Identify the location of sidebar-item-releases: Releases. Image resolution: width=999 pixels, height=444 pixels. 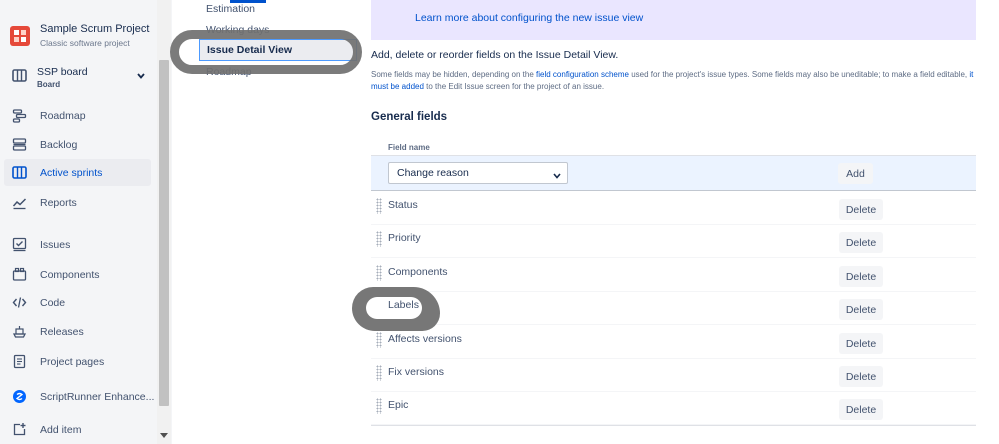
(77, 331).